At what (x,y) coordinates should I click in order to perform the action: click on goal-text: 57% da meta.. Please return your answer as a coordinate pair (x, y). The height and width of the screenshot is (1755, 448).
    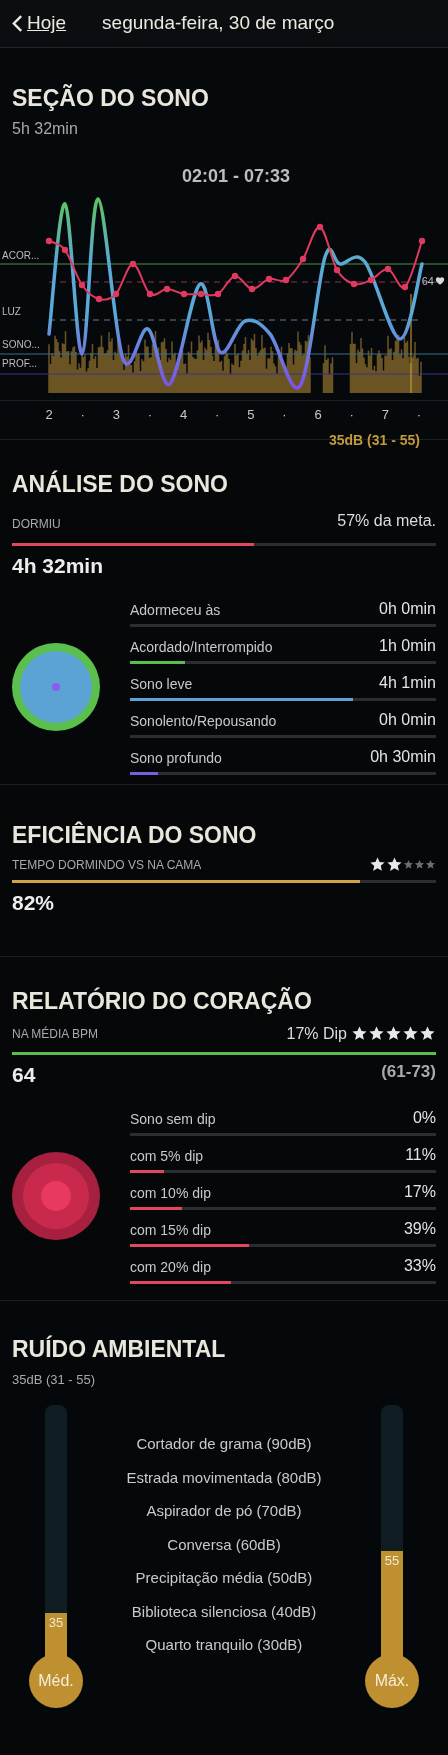
    Looking at the image, I should click on (386, 520).